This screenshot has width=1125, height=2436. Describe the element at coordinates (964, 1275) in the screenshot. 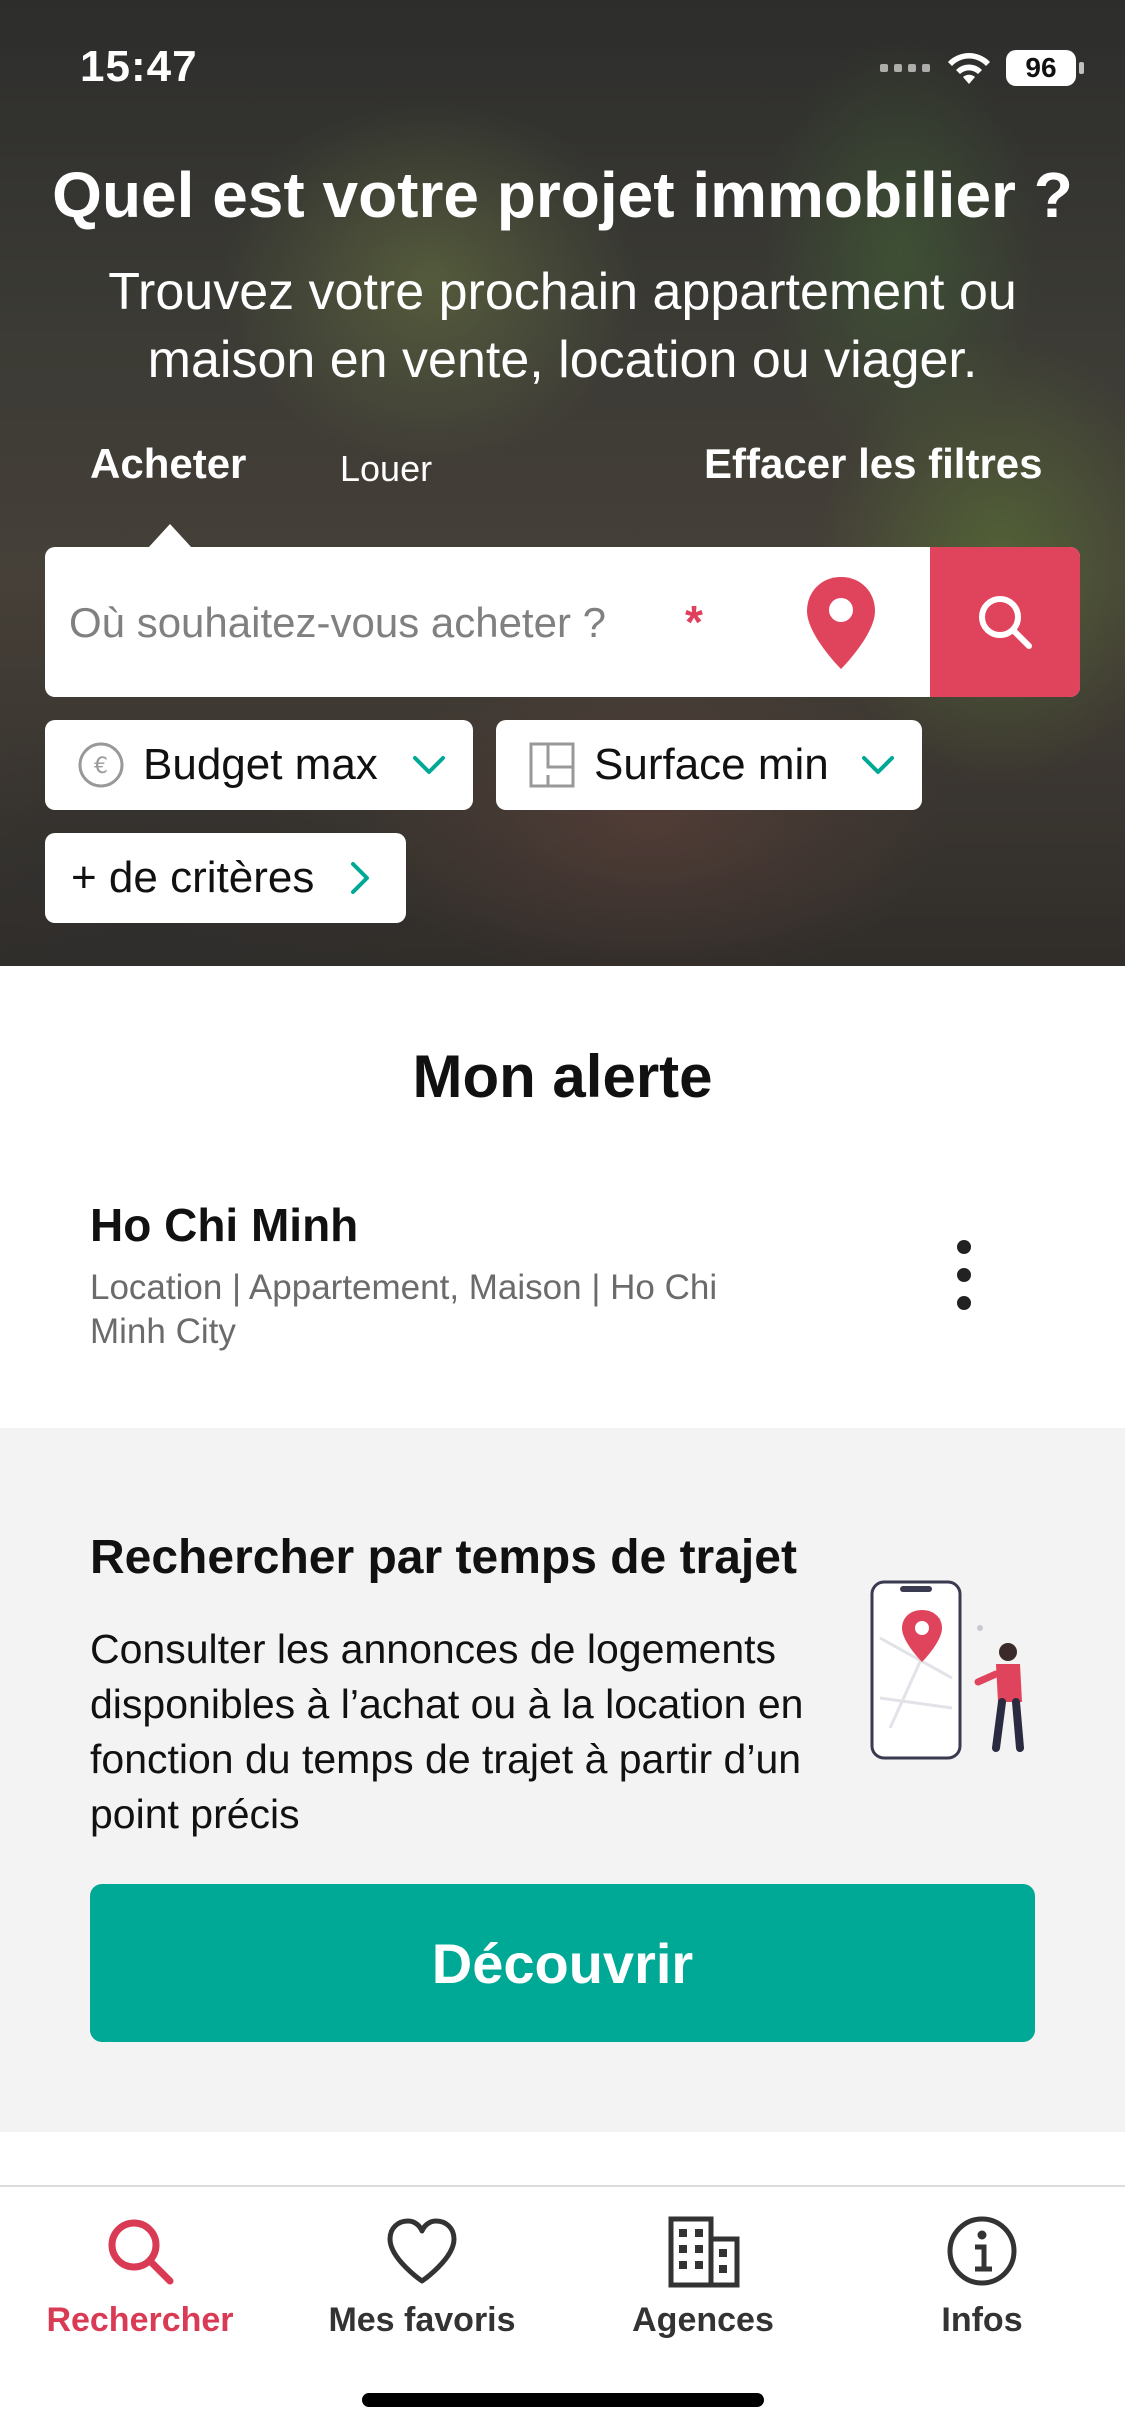

I see `more-options-icon` at that location.